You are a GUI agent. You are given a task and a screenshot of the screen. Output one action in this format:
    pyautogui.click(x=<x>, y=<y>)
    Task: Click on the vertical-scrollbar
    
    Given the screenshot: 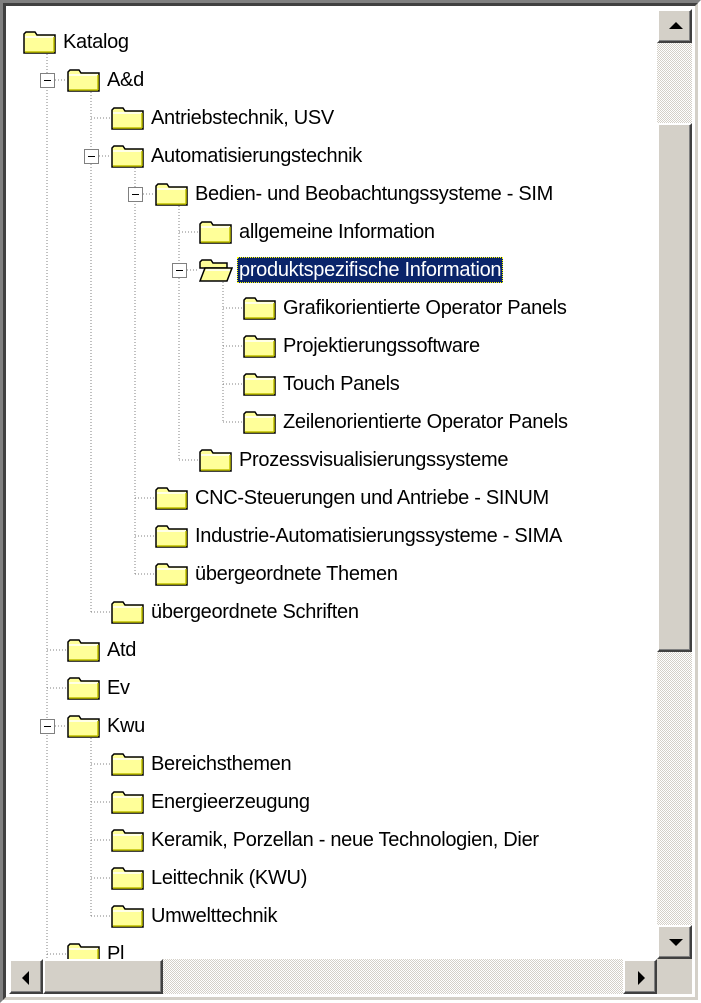 What is the action you would take?
    pyautogui.click(x=674, y=484)
    